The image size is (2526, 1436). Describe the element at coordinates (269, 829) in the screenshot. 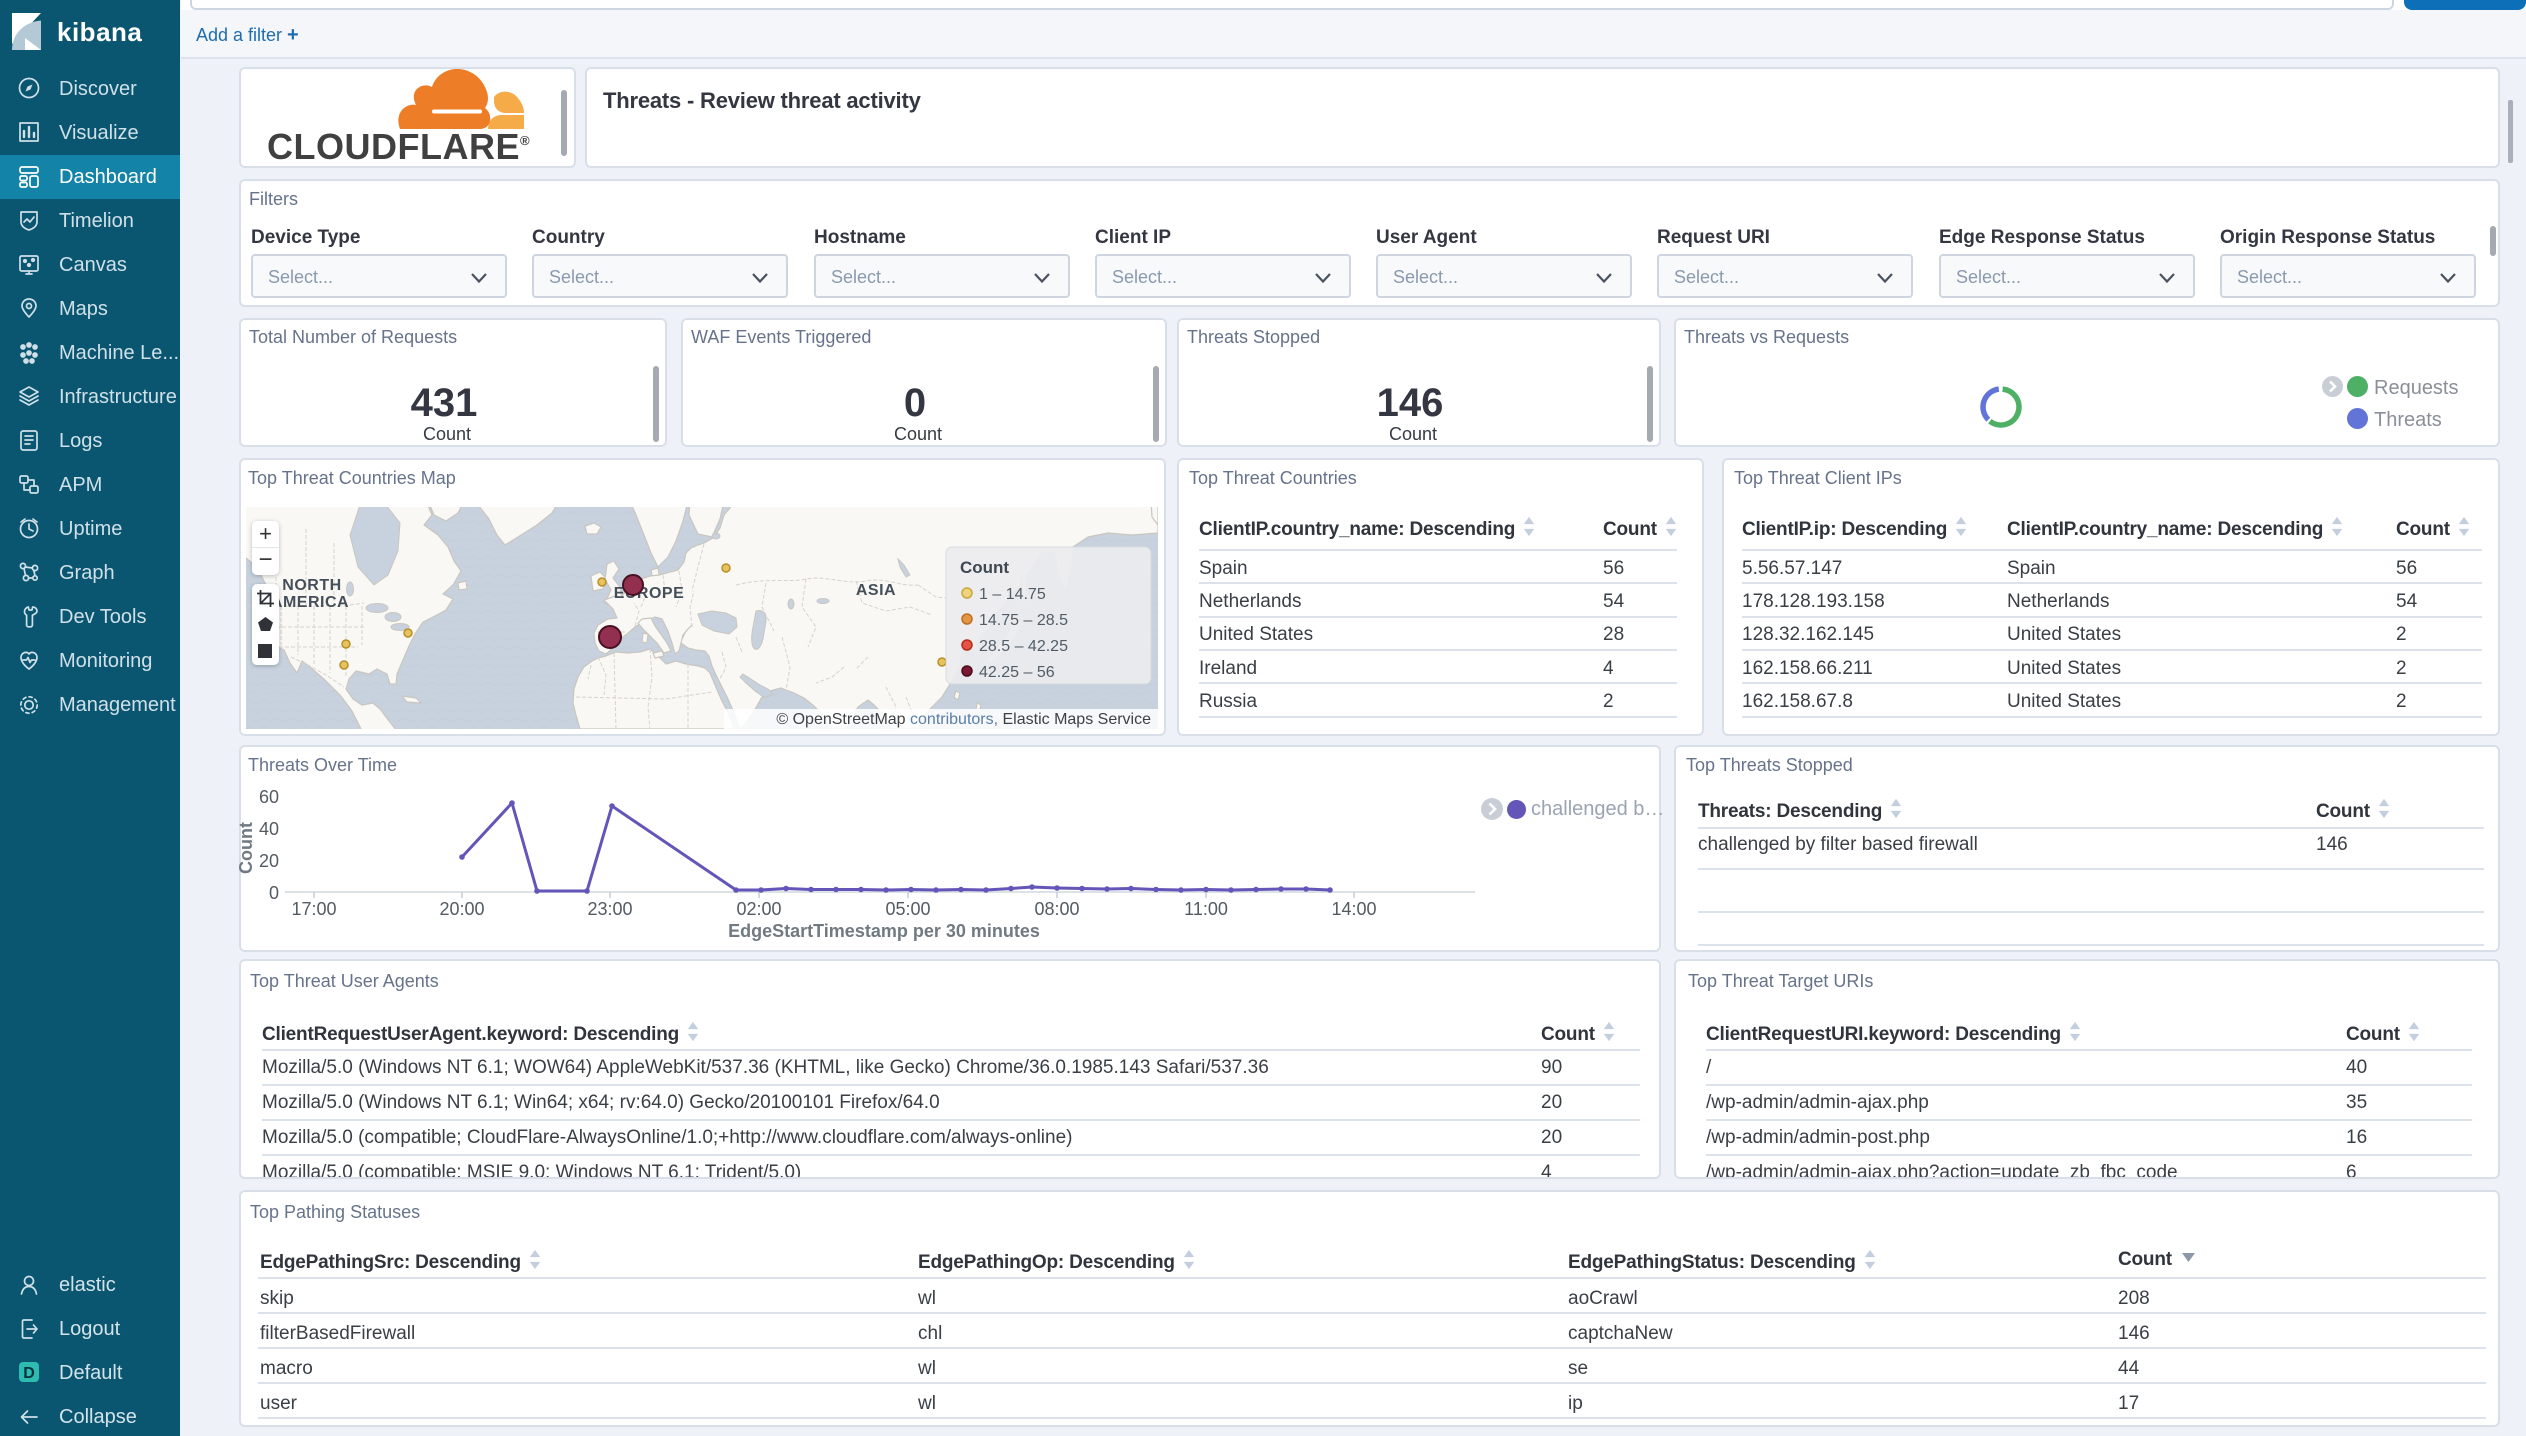

I see `svg-text: 40` at that location.